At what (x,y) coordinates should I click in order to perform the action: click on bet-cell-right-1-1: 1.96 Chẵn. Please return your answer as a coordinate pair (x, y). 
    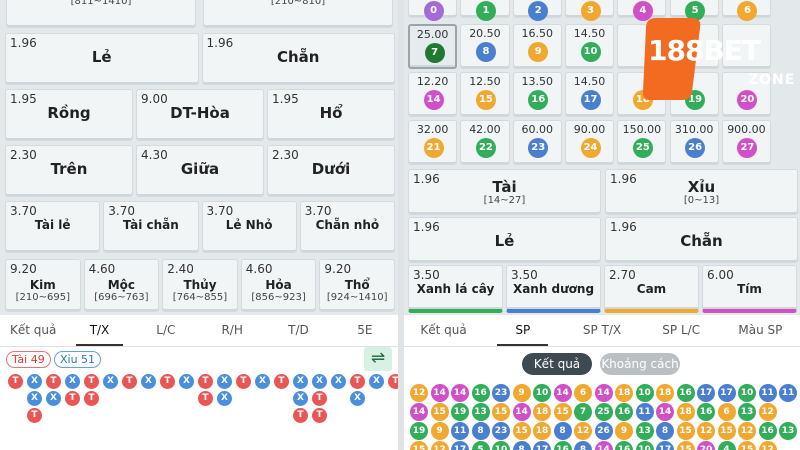
    Looking at the image, I should click on (701, 240).